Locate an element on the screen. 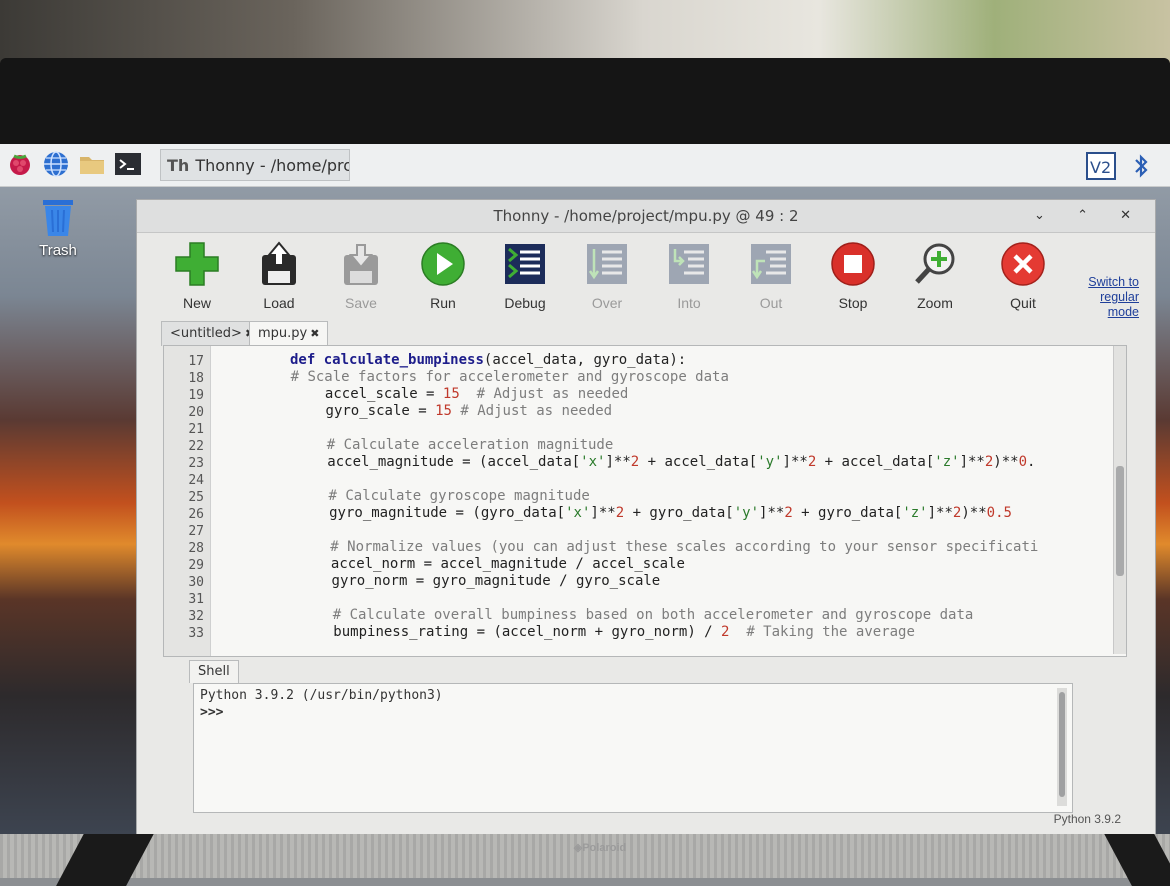 This screenshot has height=886, width=1170. tab-mpu-py: mpu.py ✖ is located at coordinates (289, 333).